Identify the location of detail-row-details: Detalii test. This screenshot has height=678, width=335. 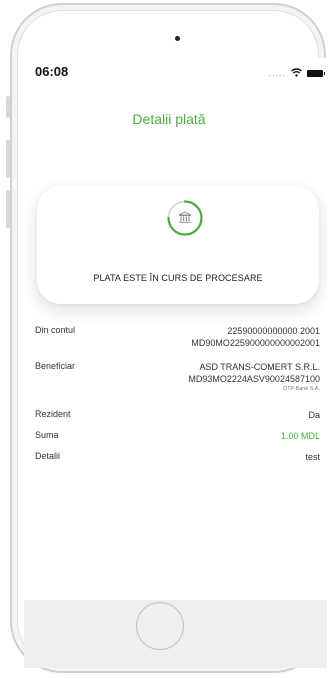
(177, 461).